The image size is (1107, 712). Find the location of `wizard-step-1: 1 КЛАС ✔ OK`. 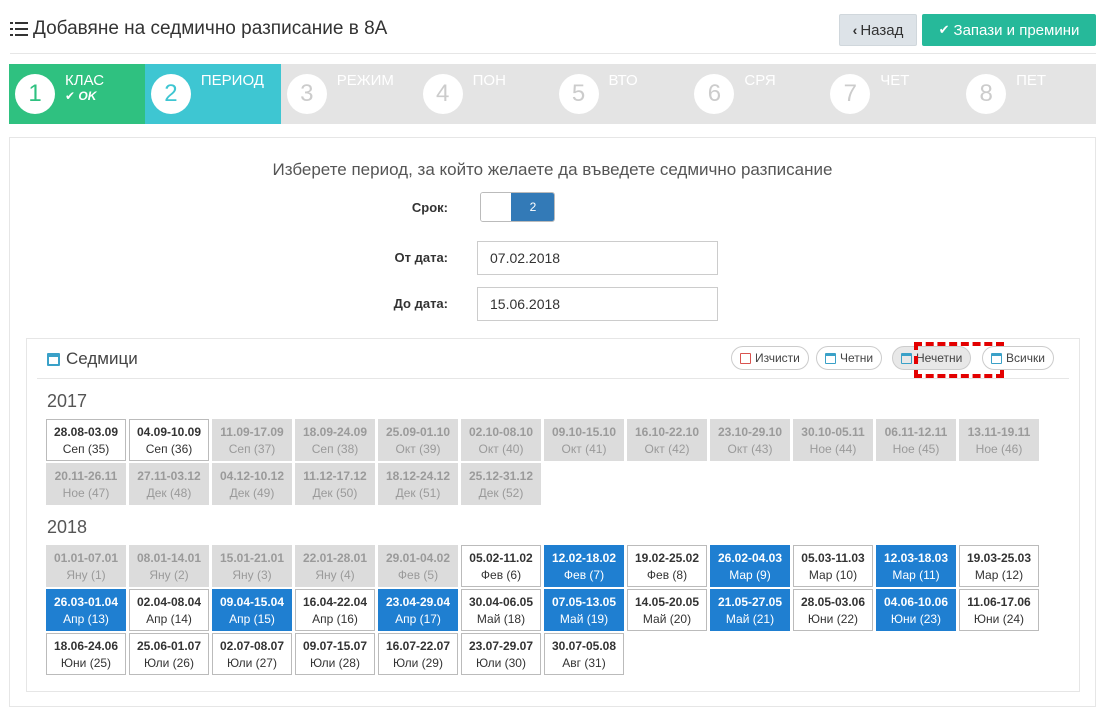

wizard-step-1: 1 КЛАС ✔ OK is located at coordinates (77, 94).